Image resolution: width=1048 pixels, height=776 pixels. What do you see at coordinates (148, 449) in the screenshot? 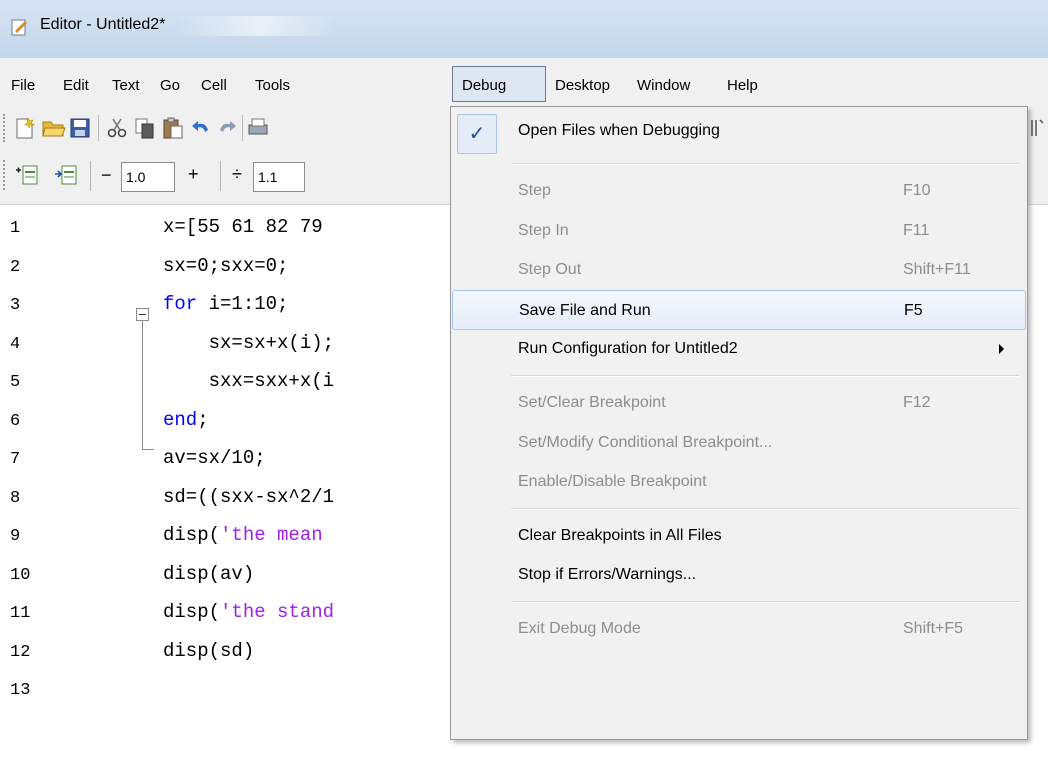
I see `fold-end-mark` at bounding box center [148, 449].